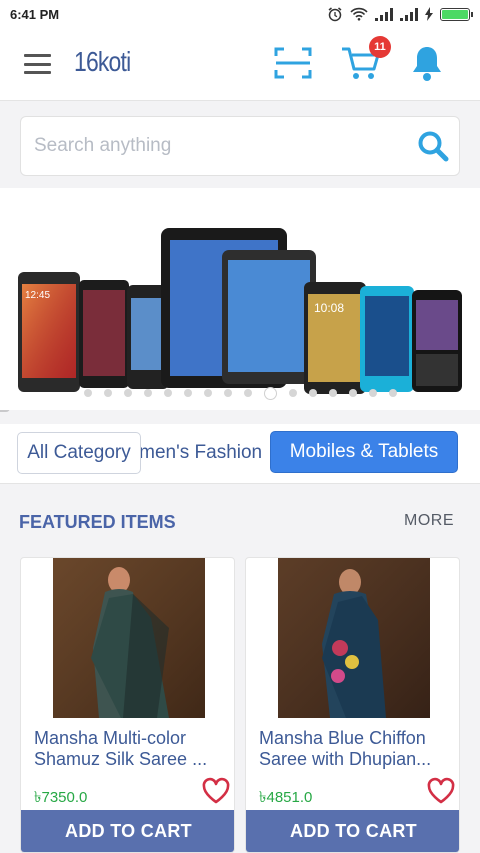 The width and height of the screenshot is (480, 853). I want to click on status-bar: 6:41 PM, so click(240, 14).